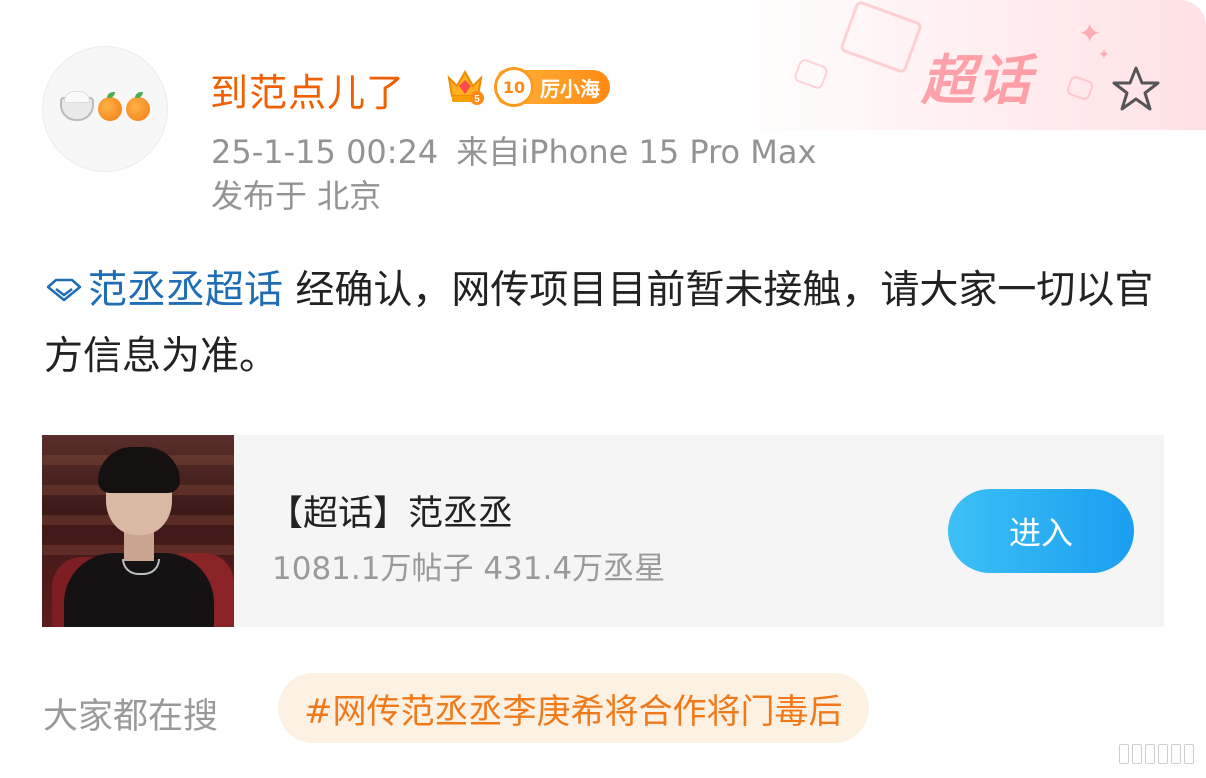 The image size is (1206, 778). Describe the element at coordinates (296, 196) in the screenshot. I see `post-location: 发布于 北京` at that location.